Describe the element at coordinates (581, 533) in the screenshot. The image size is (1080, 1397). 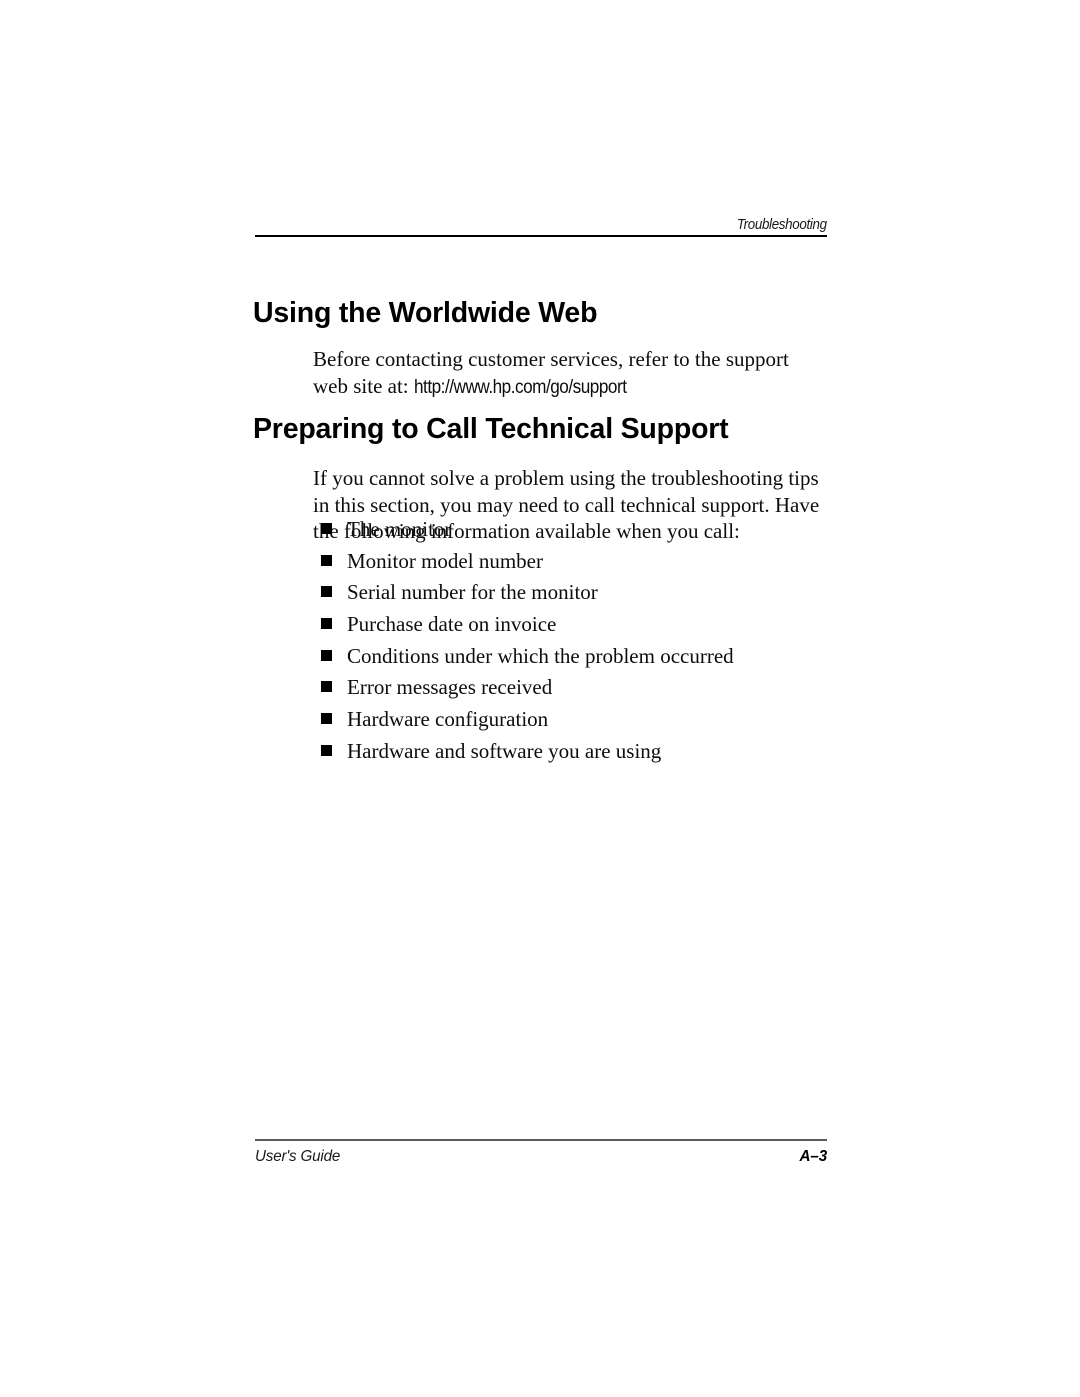
I see `list-item: The monitor` at that location.